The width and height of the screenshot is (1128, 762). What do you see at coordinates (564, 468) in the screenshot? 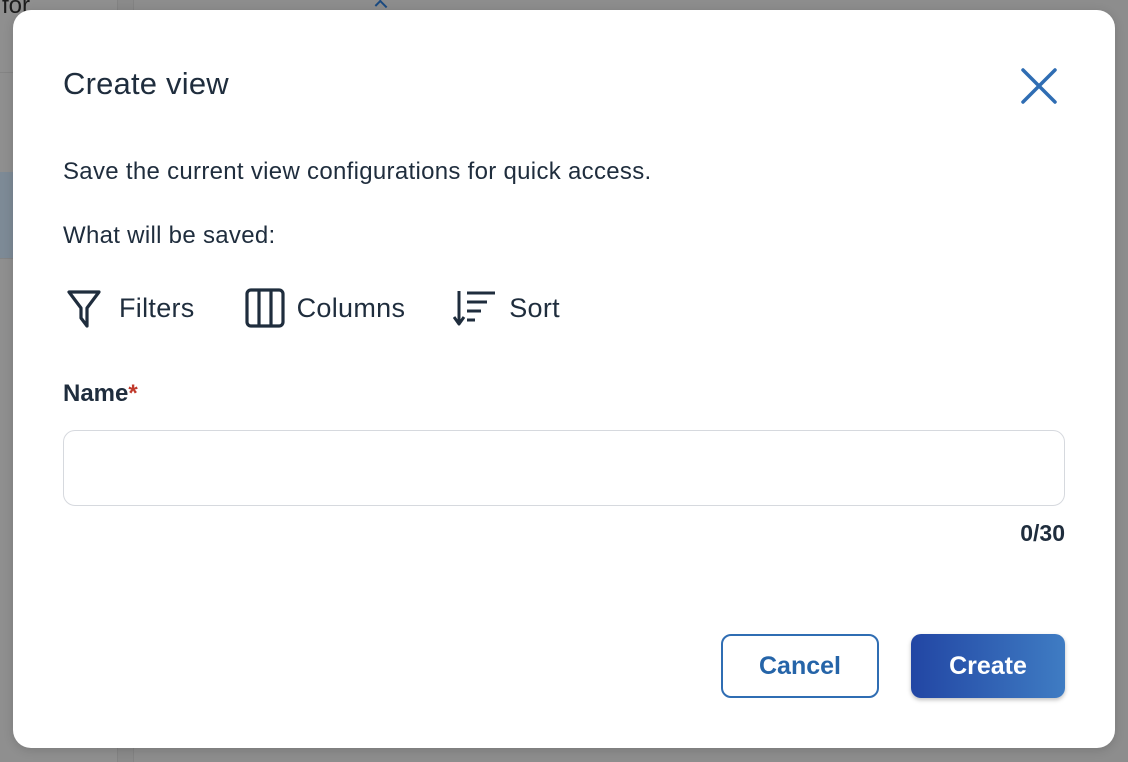
I see `name-input` at bounding box center [564, 468].